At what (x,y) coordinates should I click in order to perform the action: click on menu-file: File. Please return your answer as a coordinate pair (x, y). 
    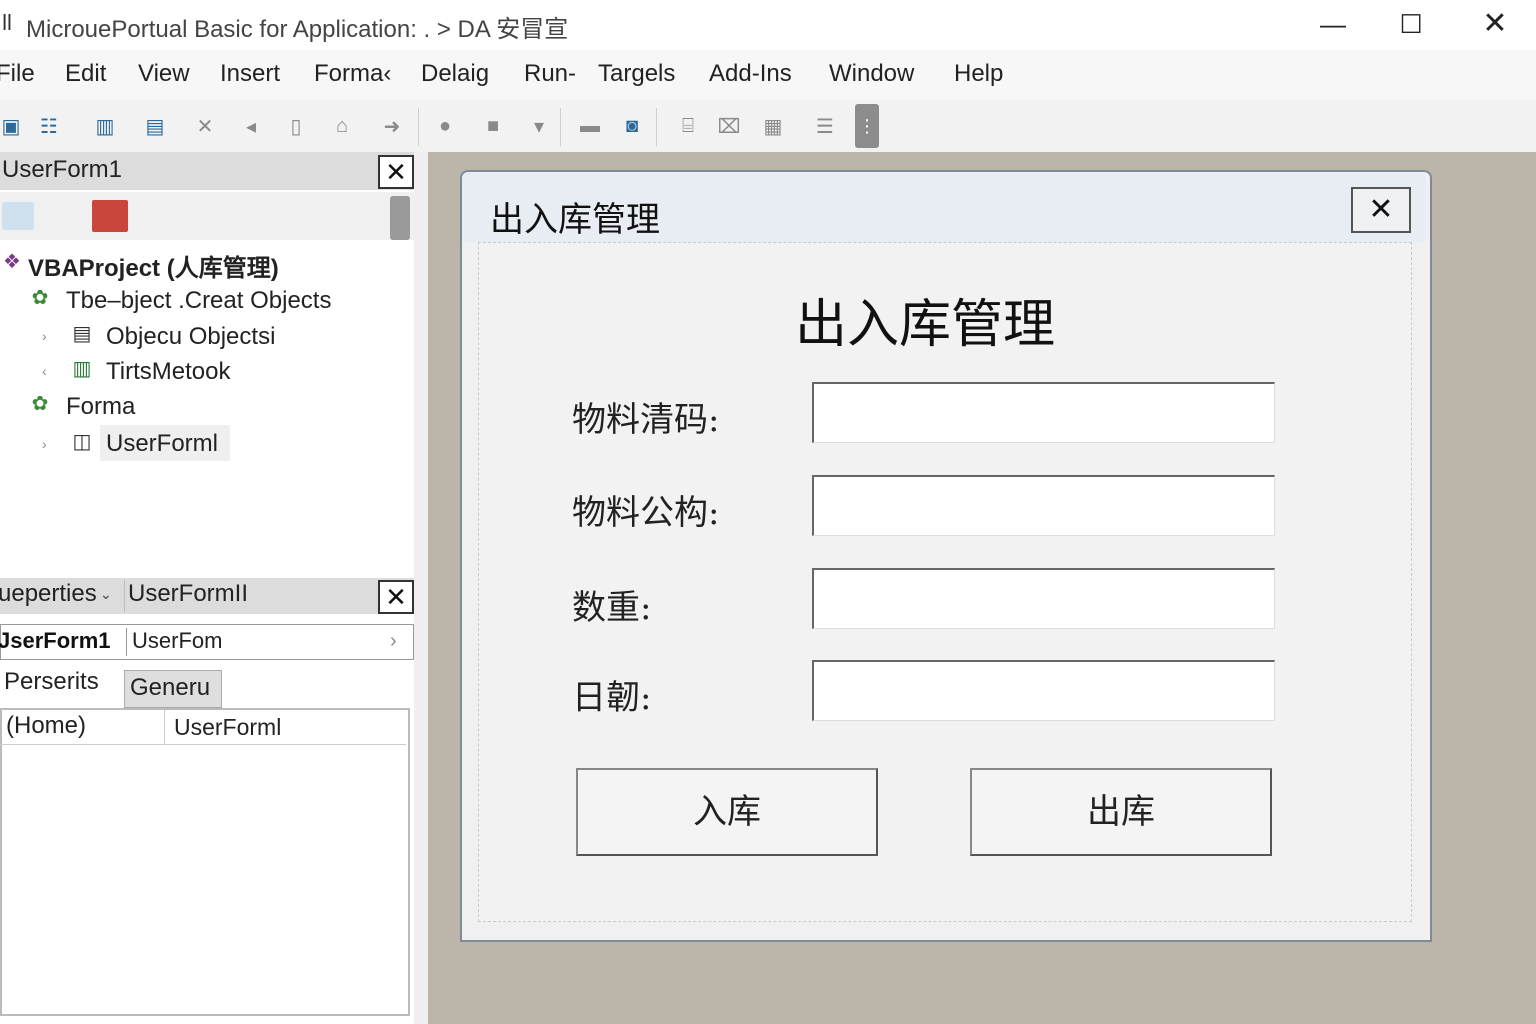
    Looking at the image, I should click on (17, 74).